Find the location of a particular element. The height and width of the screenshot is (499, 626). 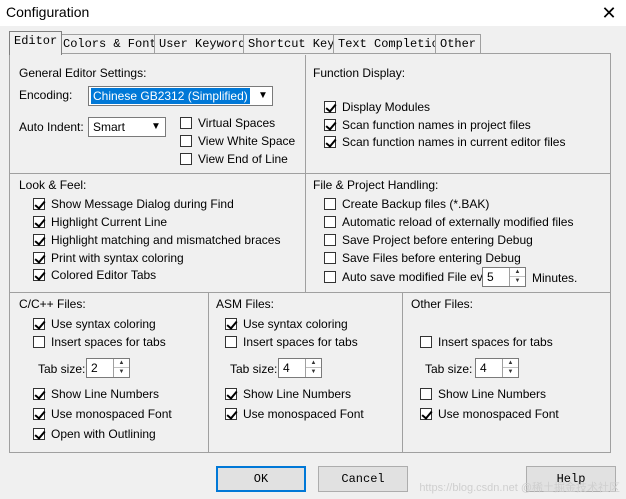

colored-tabs-label: Colored Editor Tabs is located at coordinates (104, 275).